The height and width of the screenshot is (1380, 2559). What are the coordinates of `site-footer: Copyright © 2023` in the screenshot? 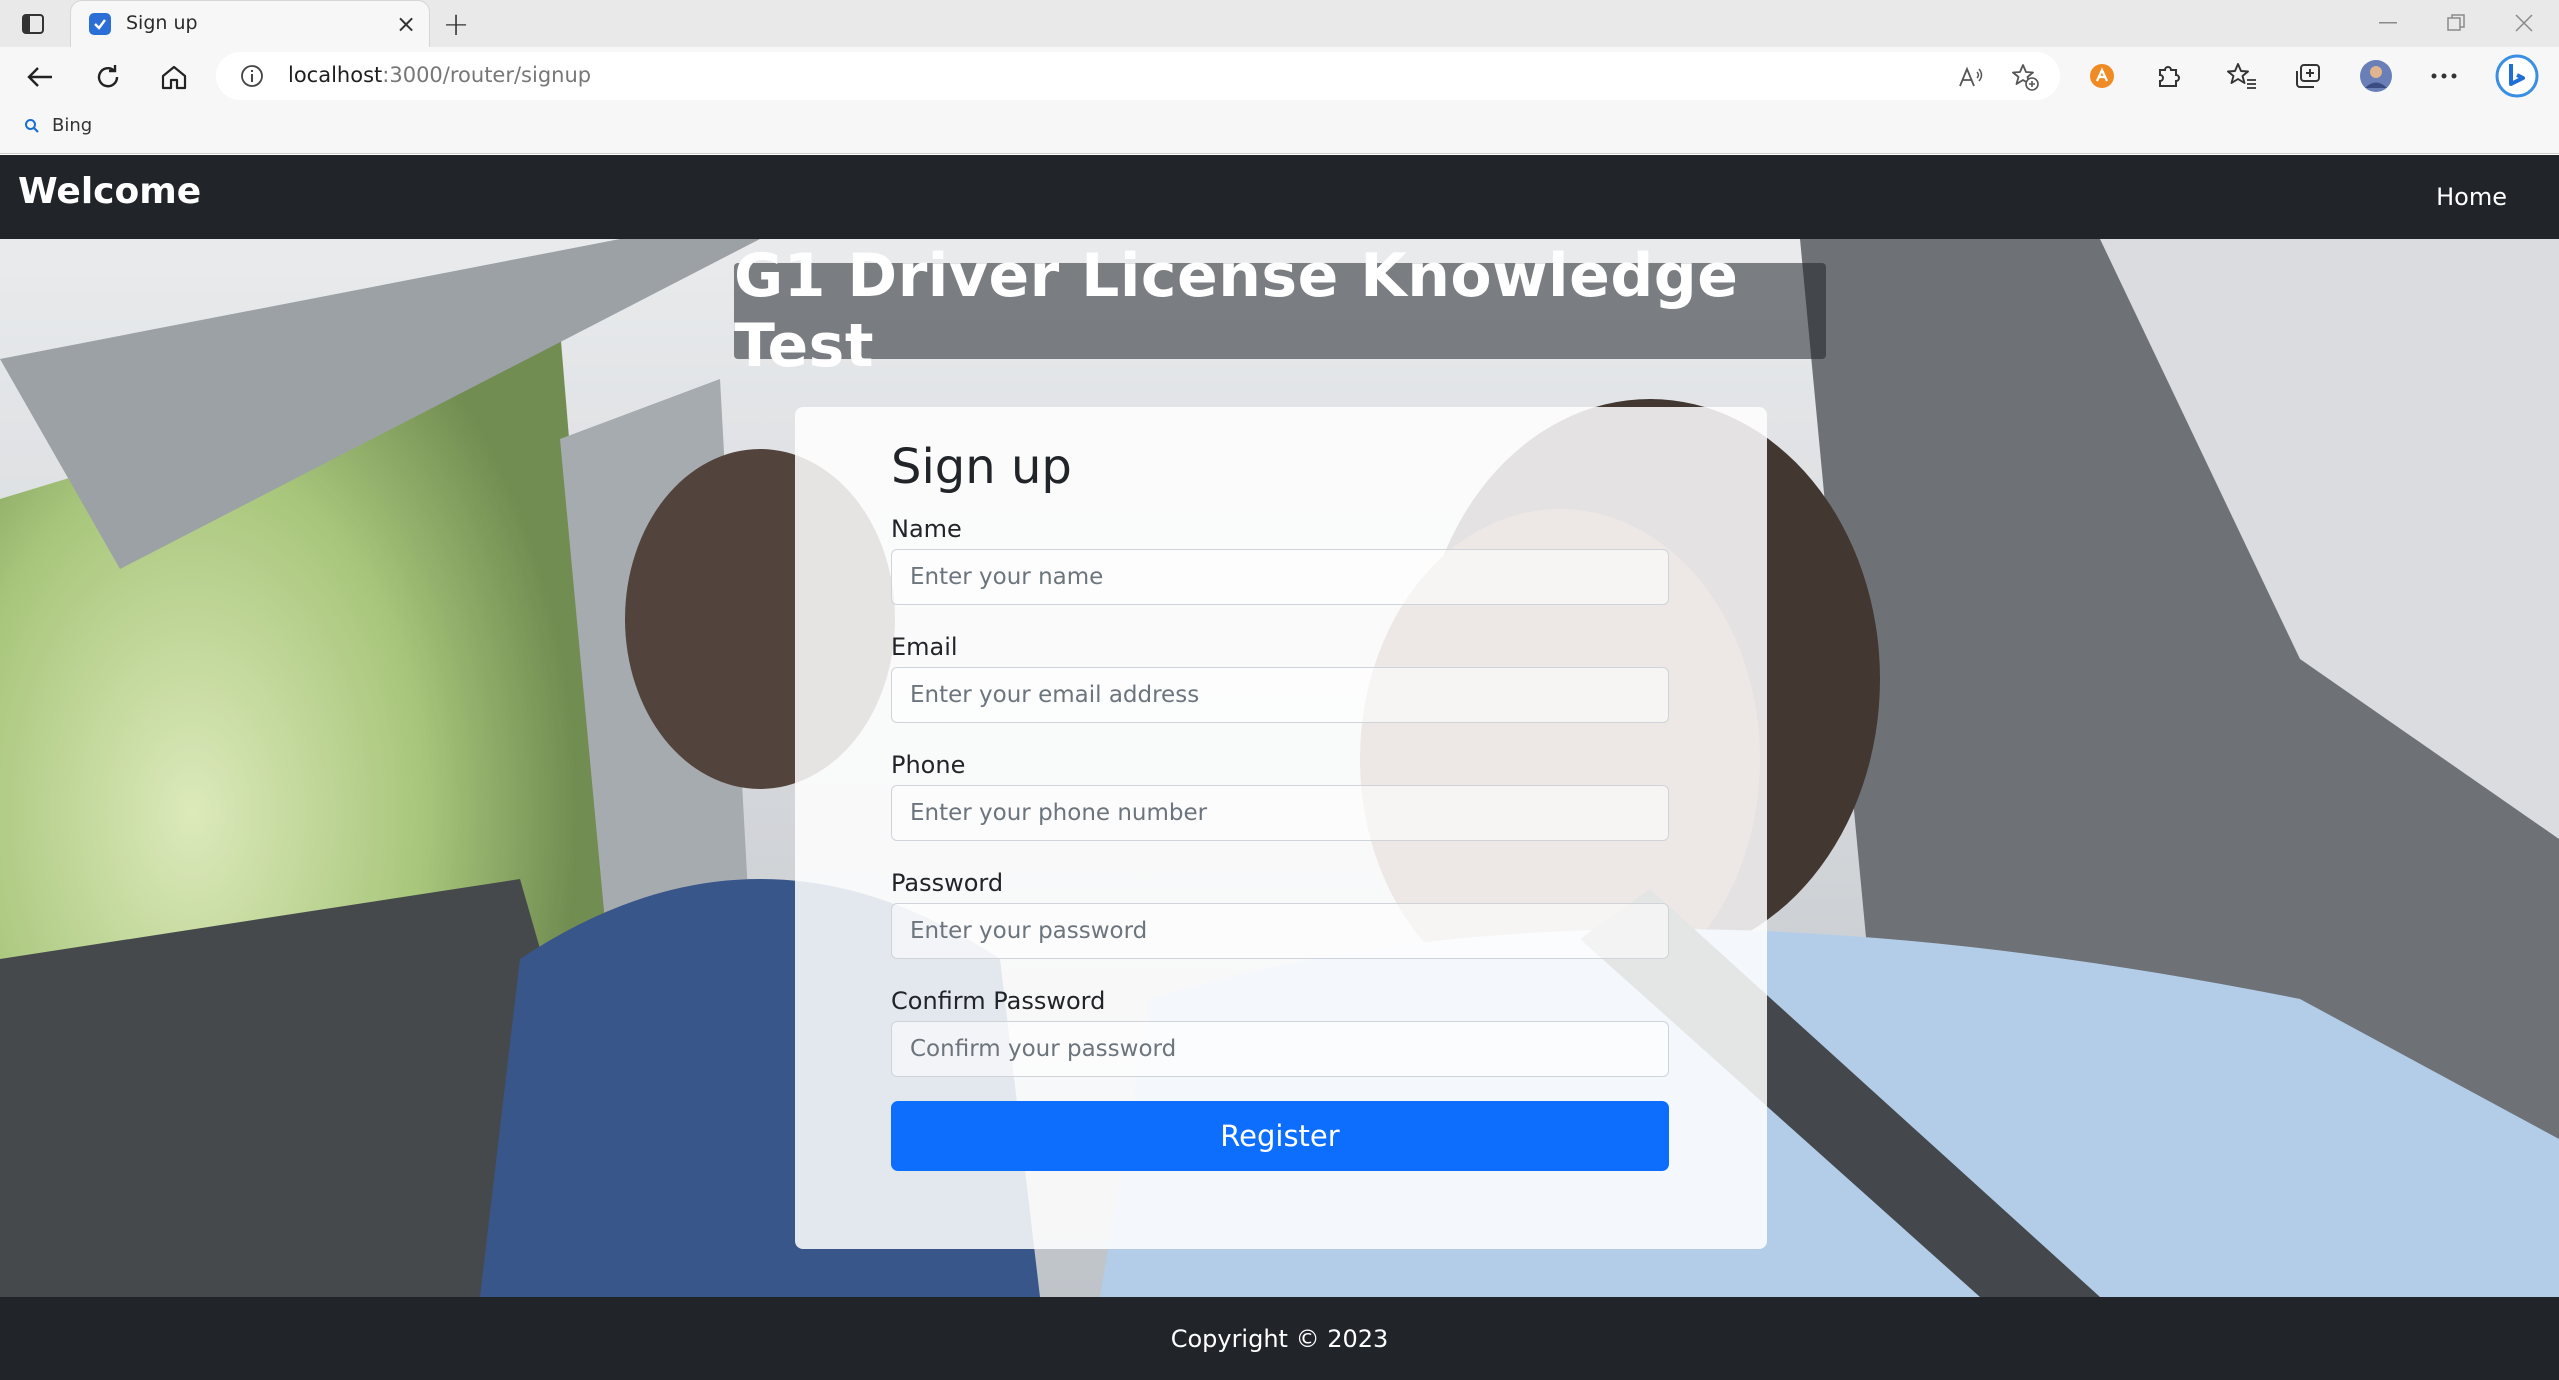 It's located at (1279, 1338).